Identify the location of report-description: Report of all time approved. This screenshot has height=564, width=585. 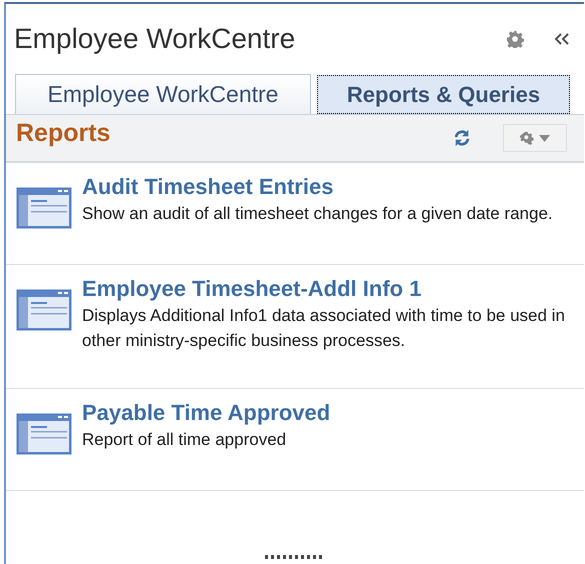
(185, 440).